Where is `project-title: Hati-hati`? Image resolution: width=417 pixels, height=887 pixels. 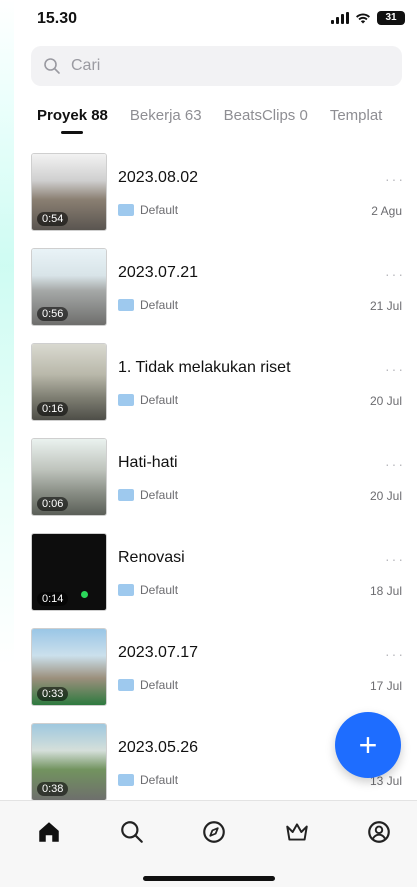 project-title: Hati-hati is located at coordinates (148, 463).